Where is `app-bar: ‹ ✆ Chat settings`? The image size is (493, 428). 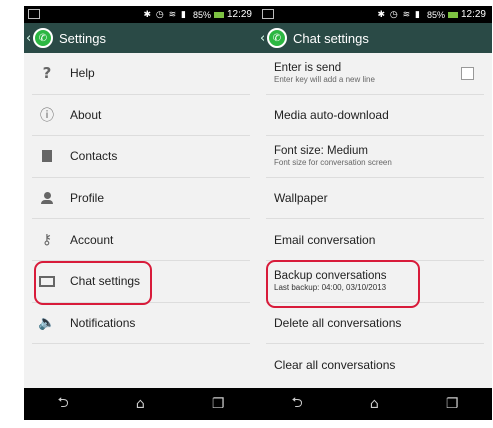 app-bar: ‹ ✆ Chat settings is located at coordinates (375, 38).